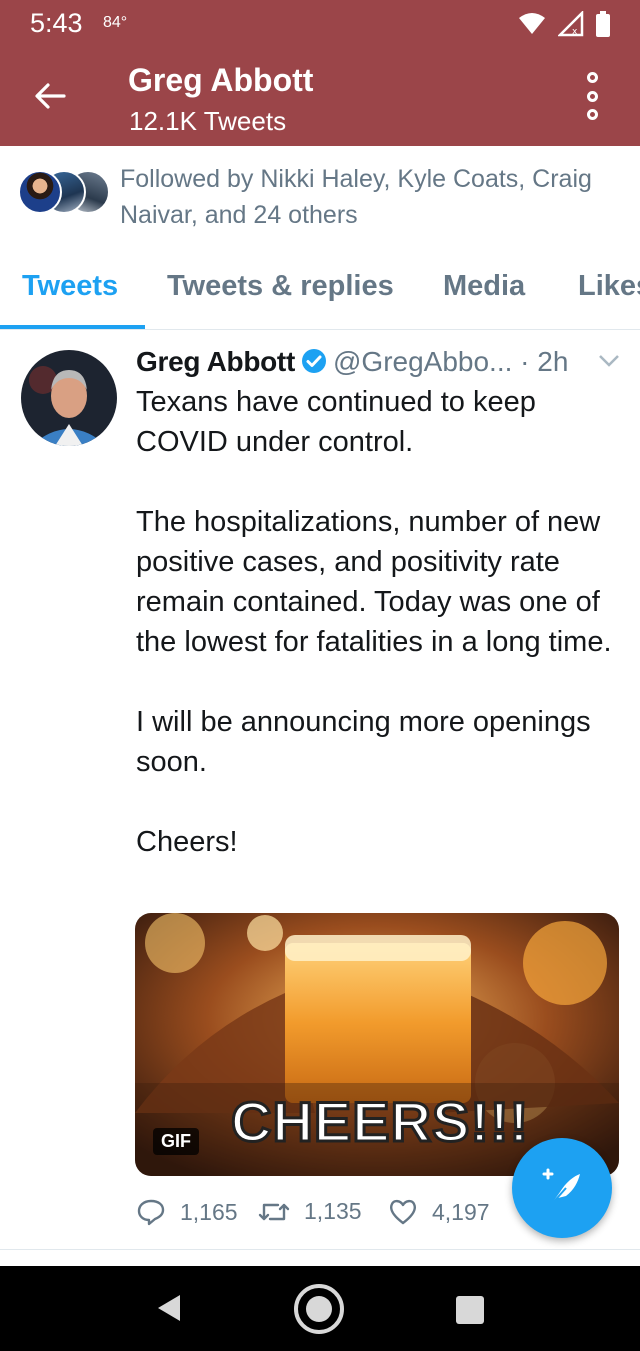 This screenshot has width=640, height=1351. Describe the element at coordinates (484, 286) in the screenshot. I see `tab-media: Media` at that location.